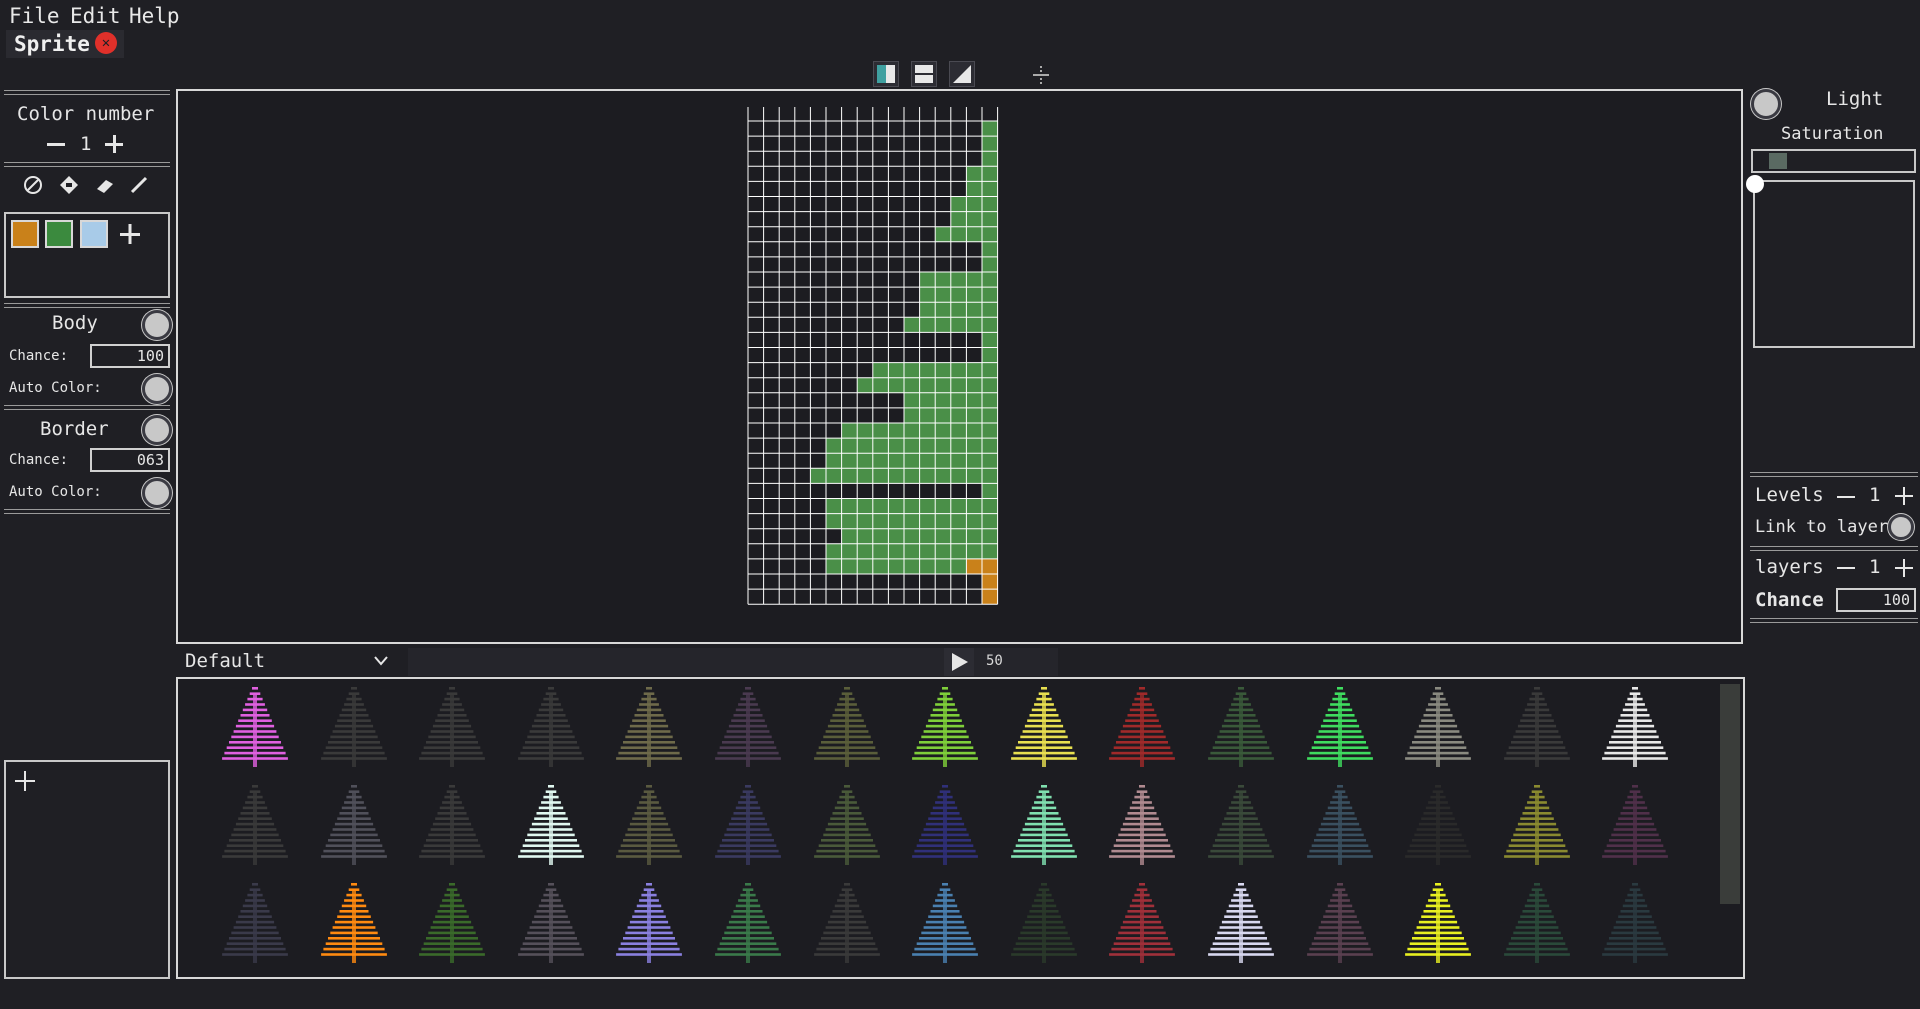  What do you see at coordinates (994, 661) in the screenshot?
I see `speed-value: 50` at bounding box center [994, 661].